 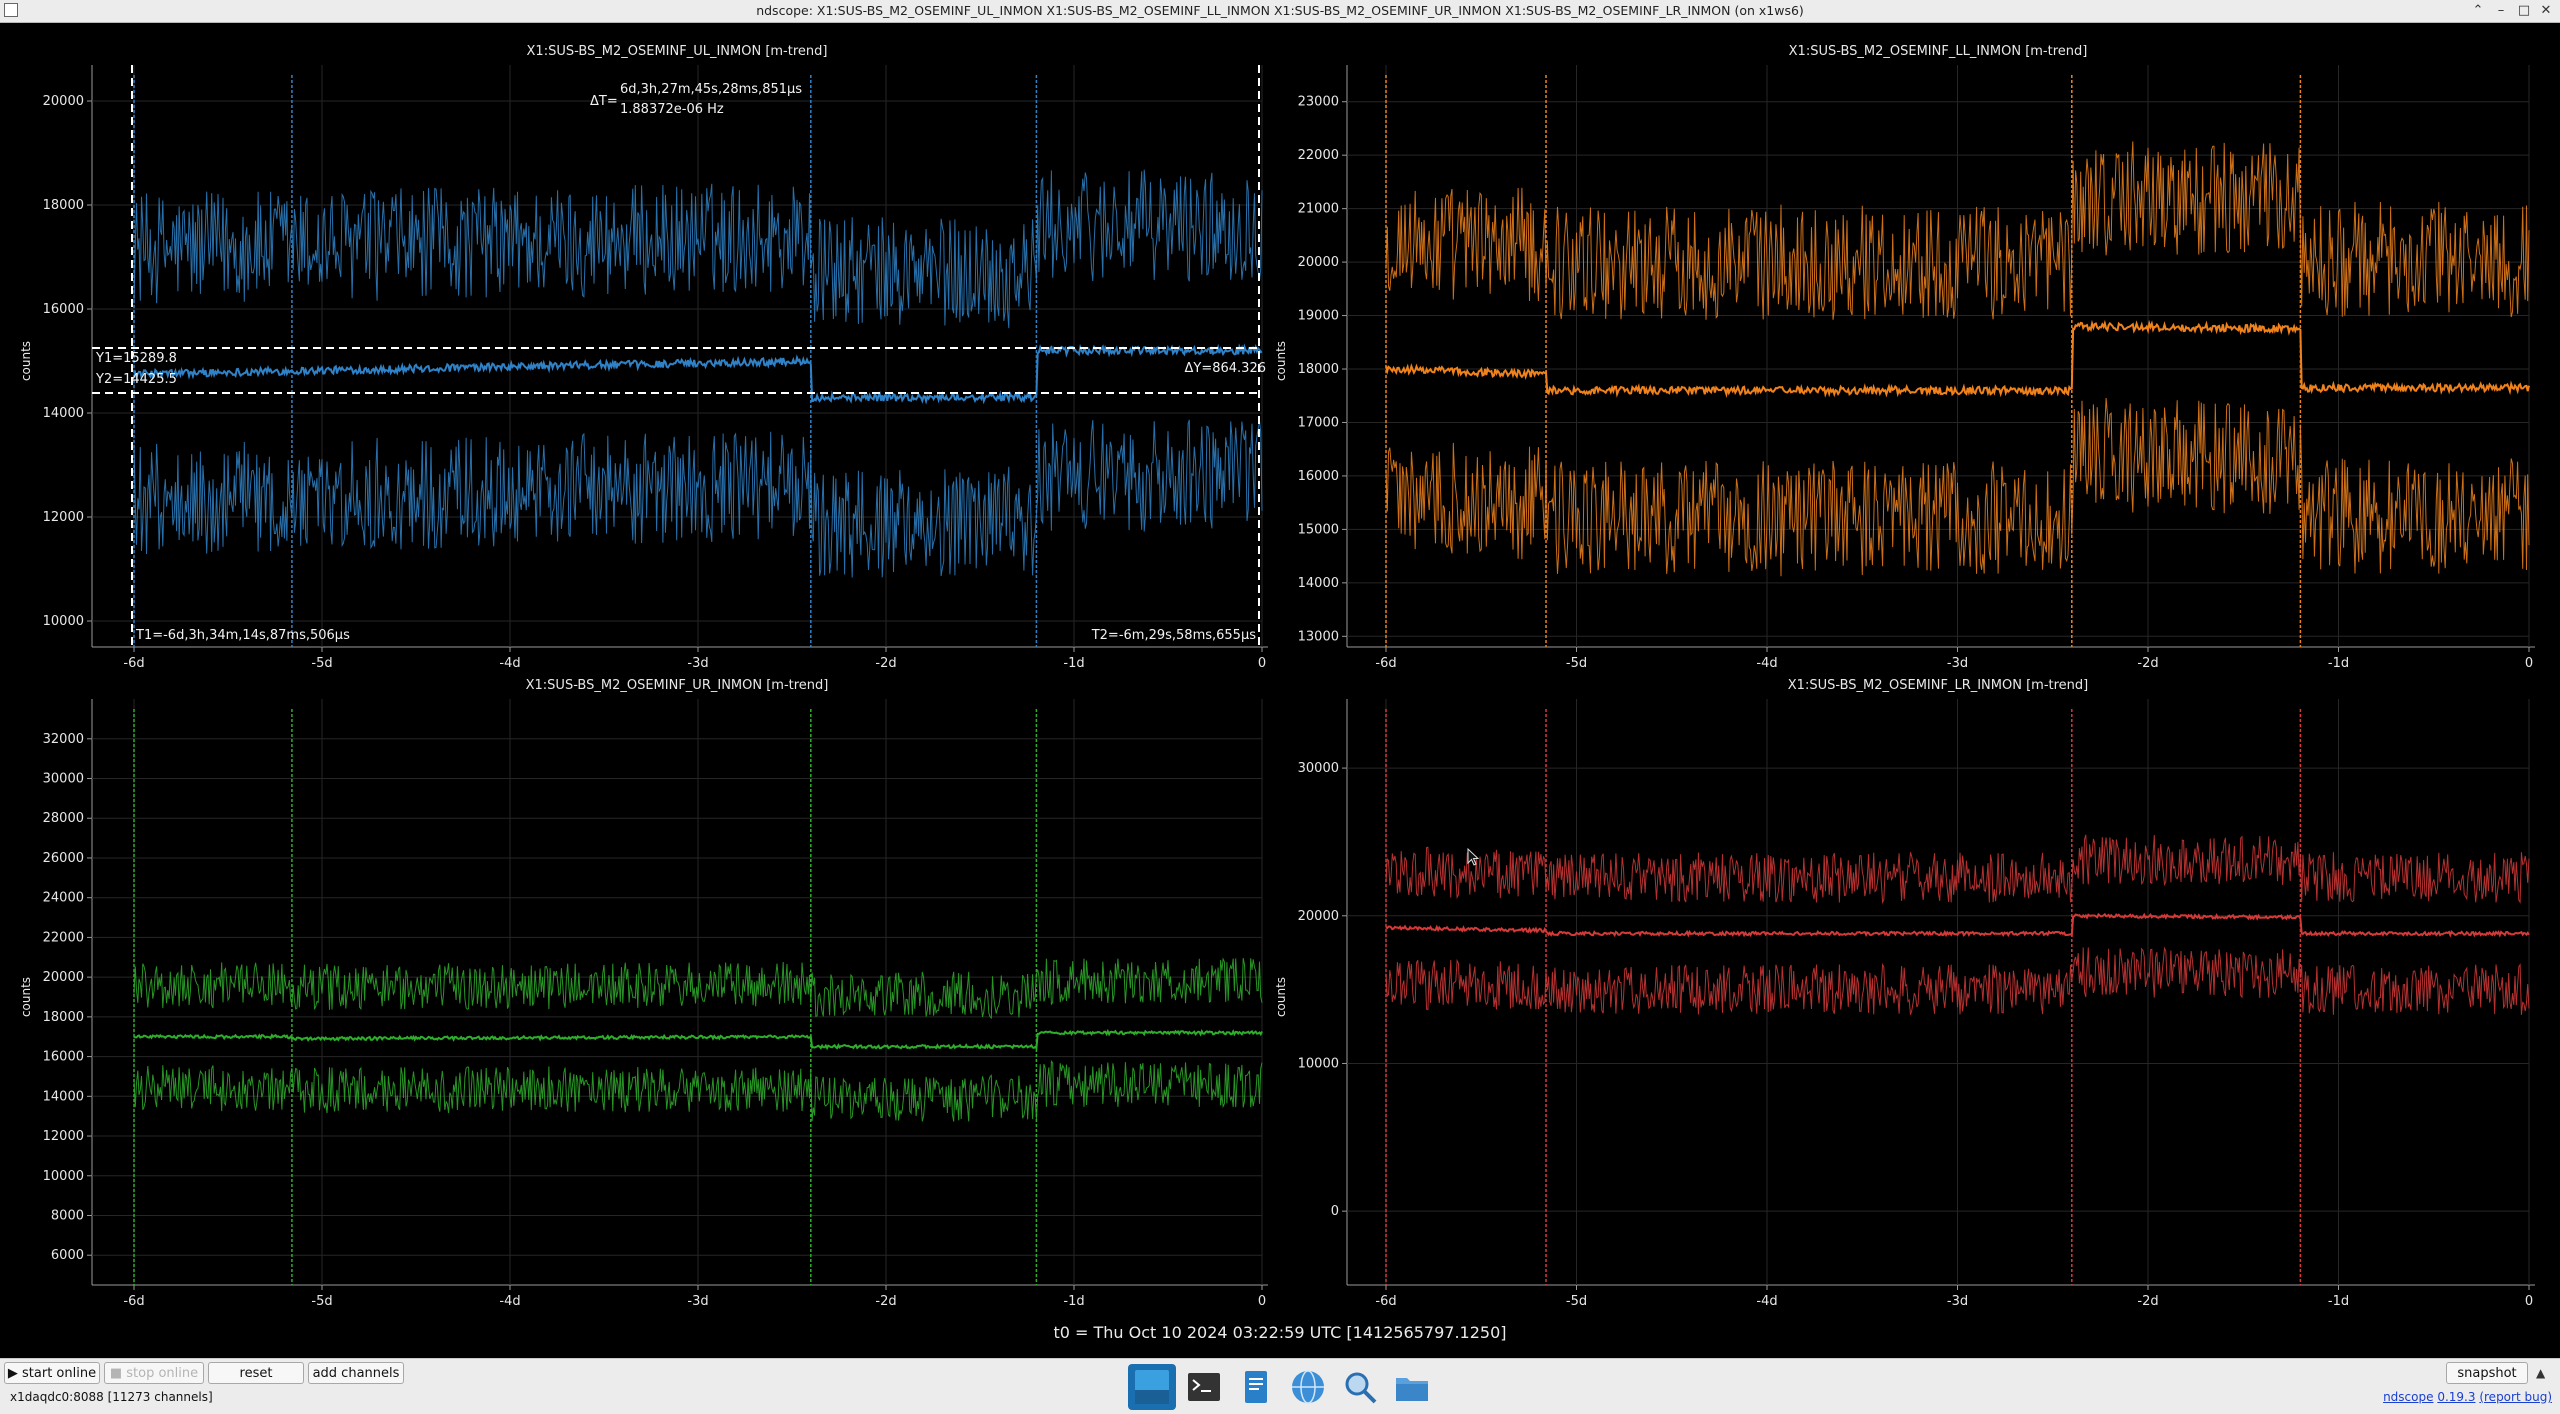 What do you see at coordinates (356, 1373) in the screenshot?
I see `add-channels-button: add channels` at bounding box center [356, 1373].